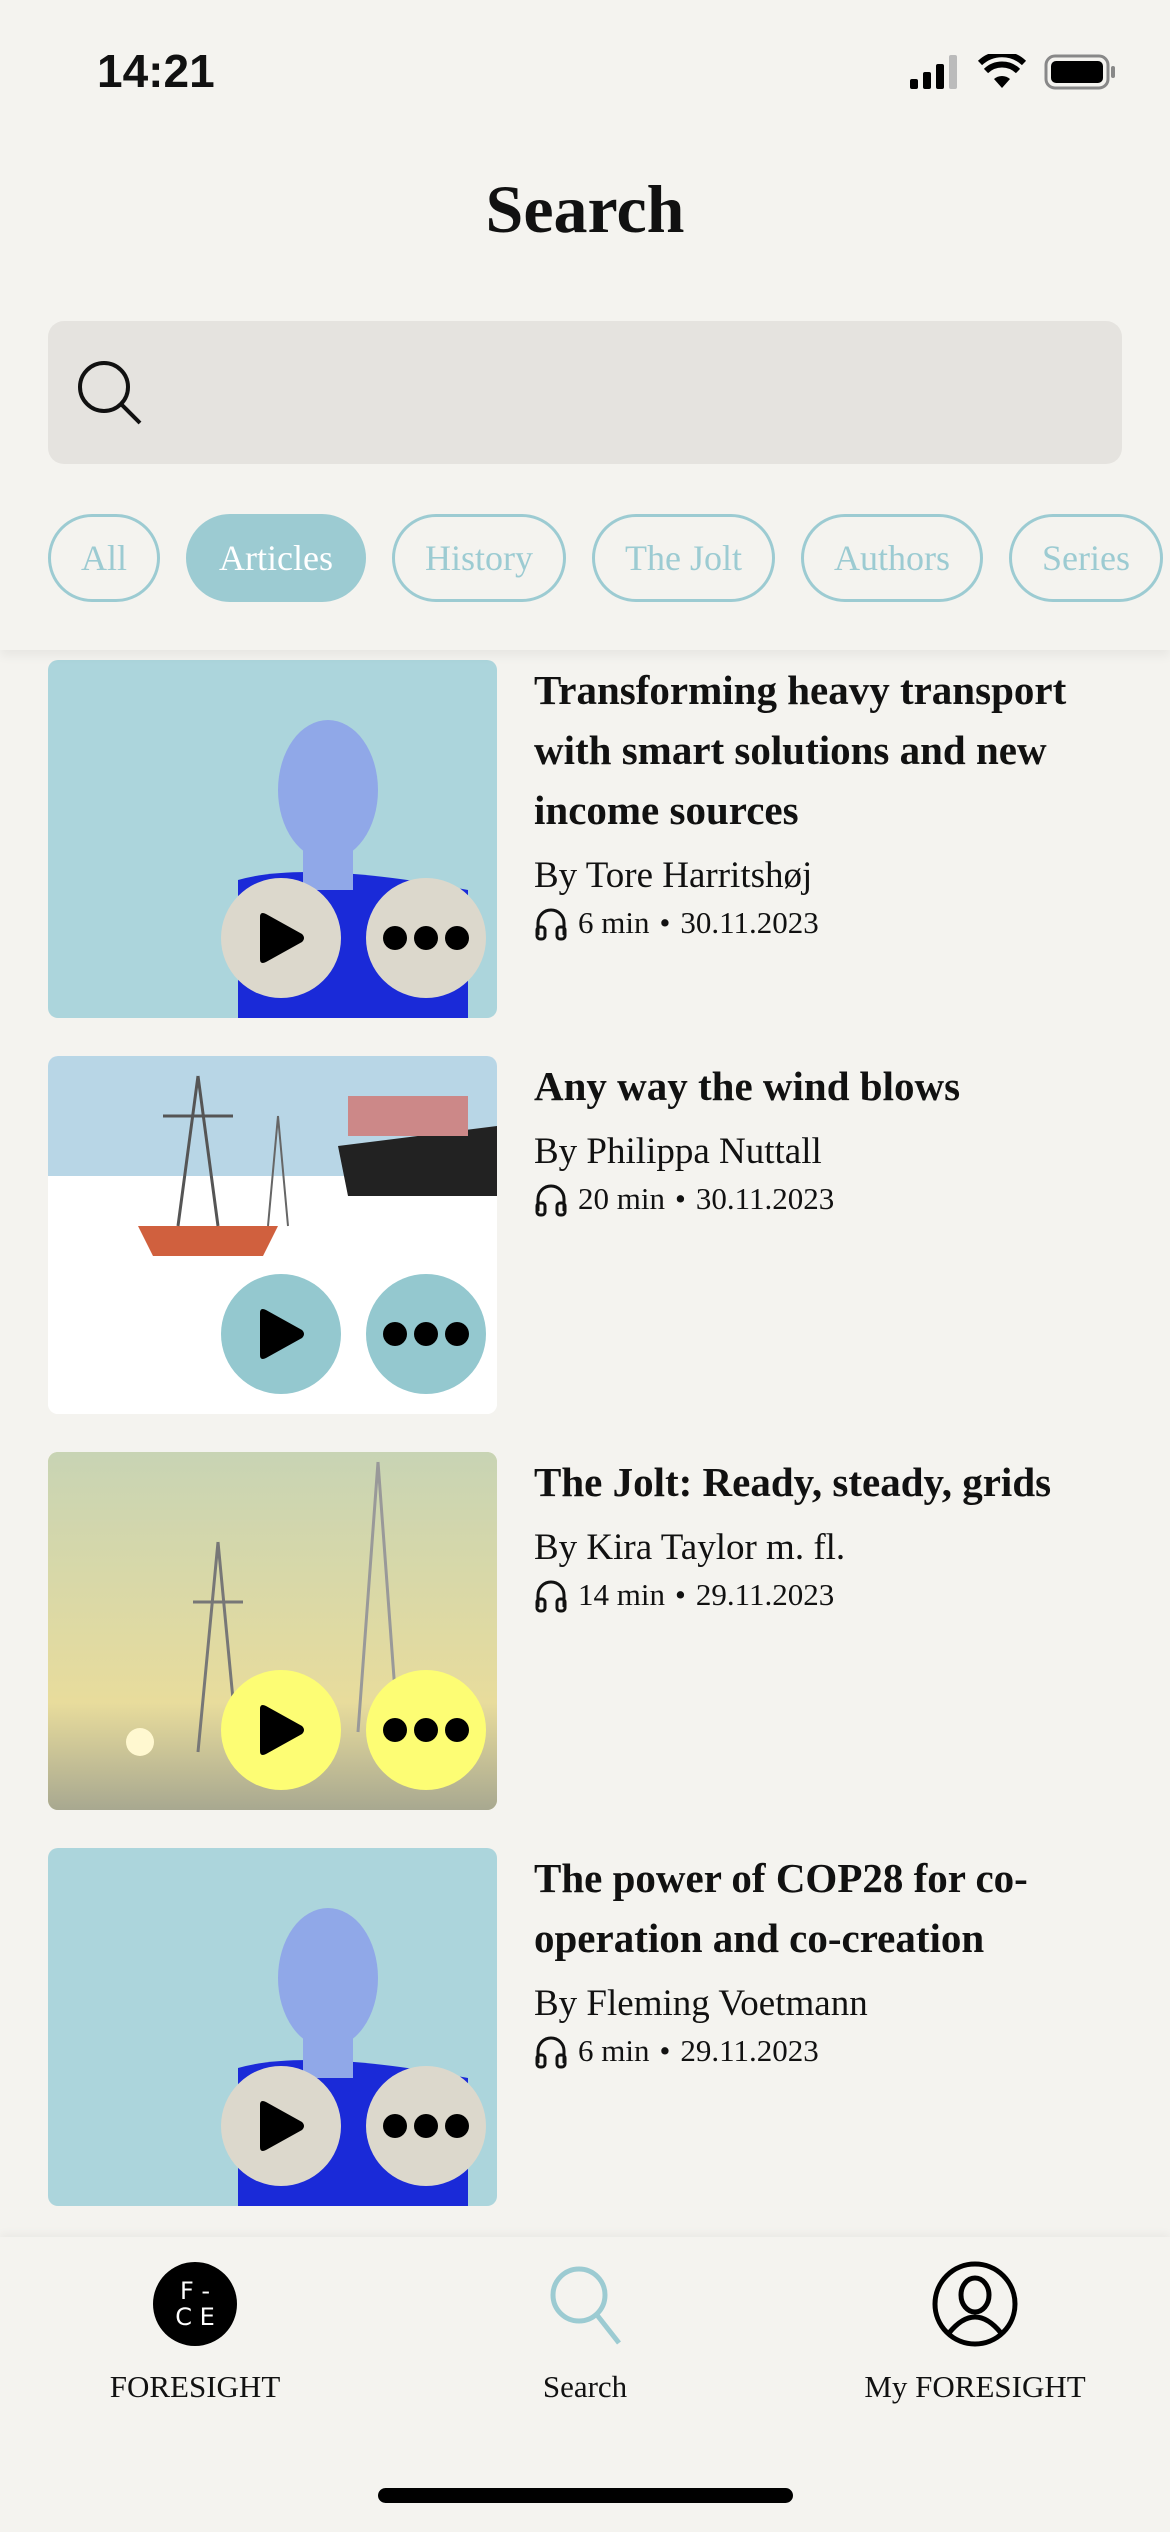 This screenshot has height=2532, width=1170. I want to click on svg-text: F -, so click(195, 2291).